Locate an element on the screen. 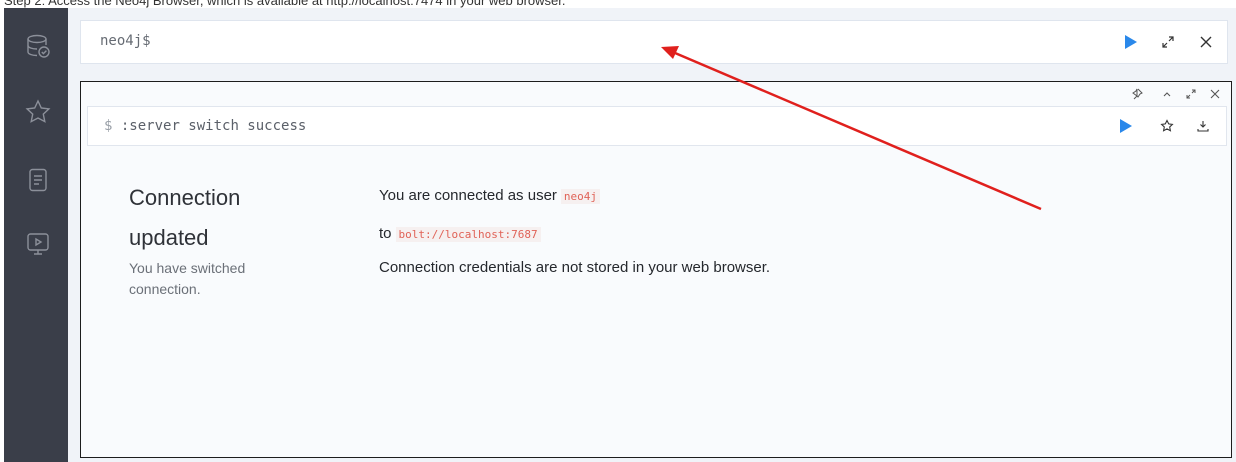 The height and width of the screenshot is (462, 1236). connected-to-line: to bolt://localhost:7687 is located at coordinates (460, 233).